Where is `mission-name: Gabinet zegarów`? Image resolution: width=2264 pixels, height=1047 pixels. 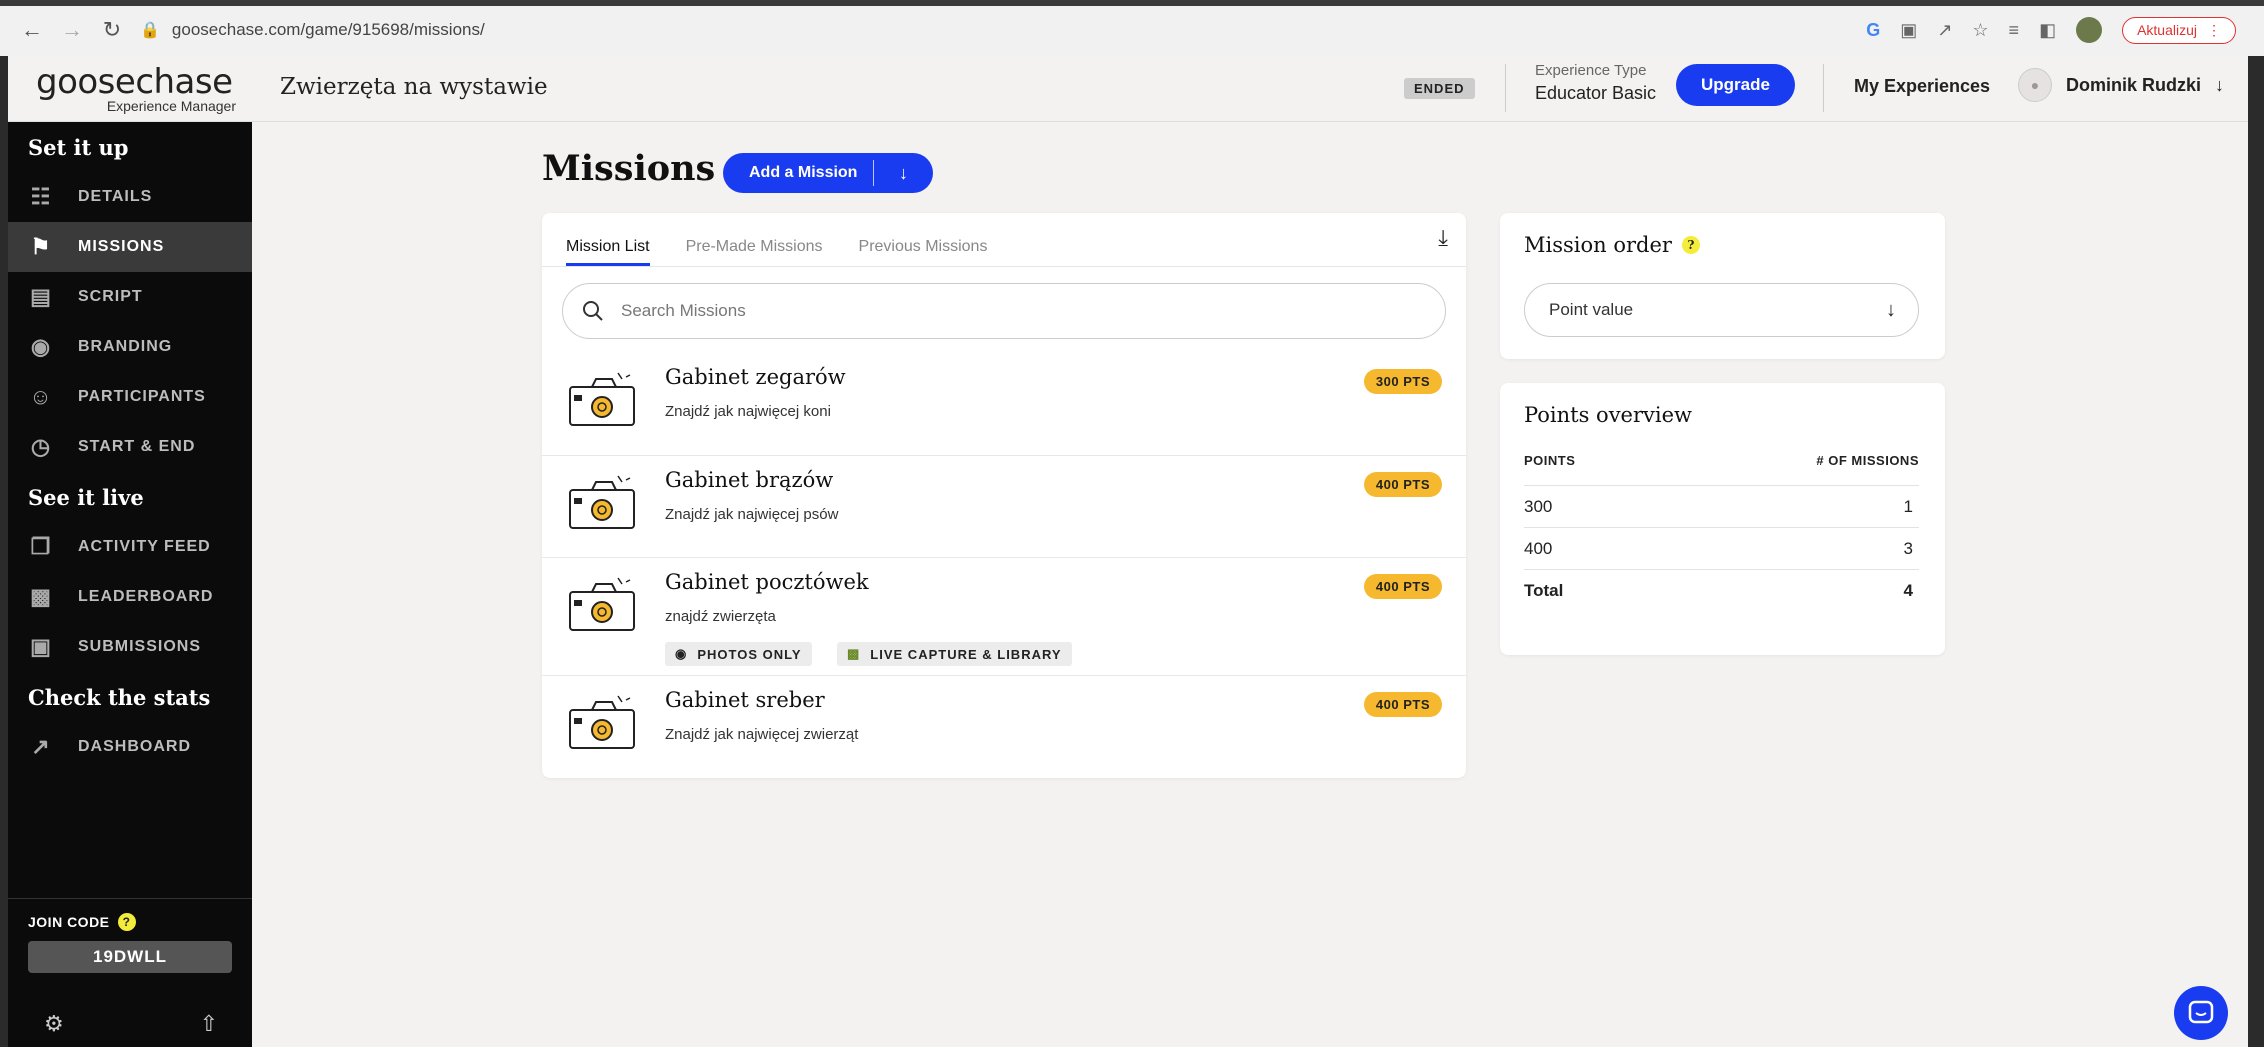
mission-name: Gabinet zegarów is located at coordinates (755, 377).